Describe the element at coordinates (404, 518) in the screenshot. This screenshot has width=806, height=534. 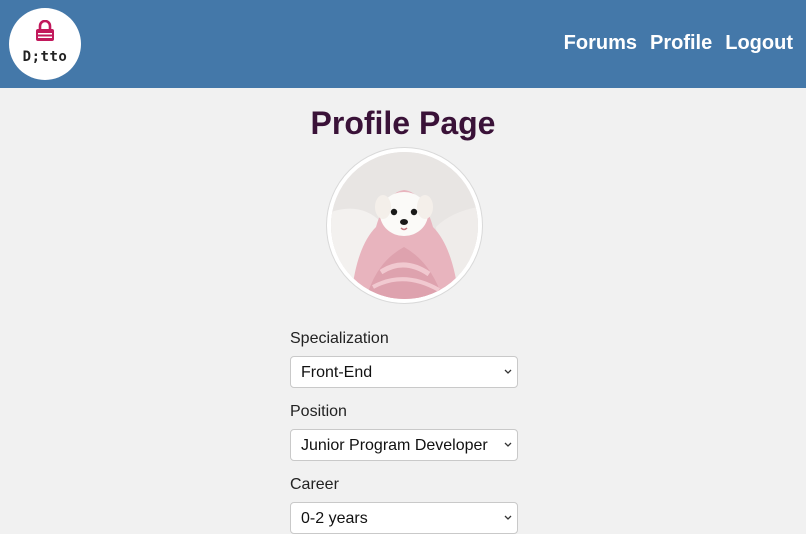
I see `career-select: 0-2 years` at that location.